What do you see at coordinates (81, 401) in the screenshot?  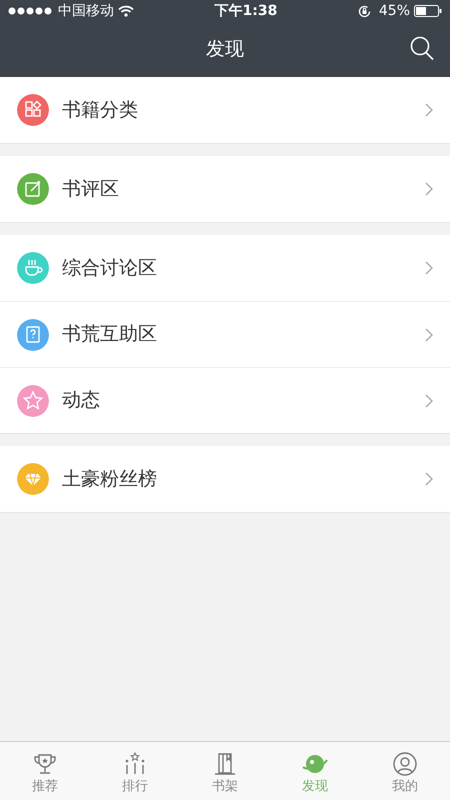 I see `row-label: 动态` at bounding box center [81, 401].